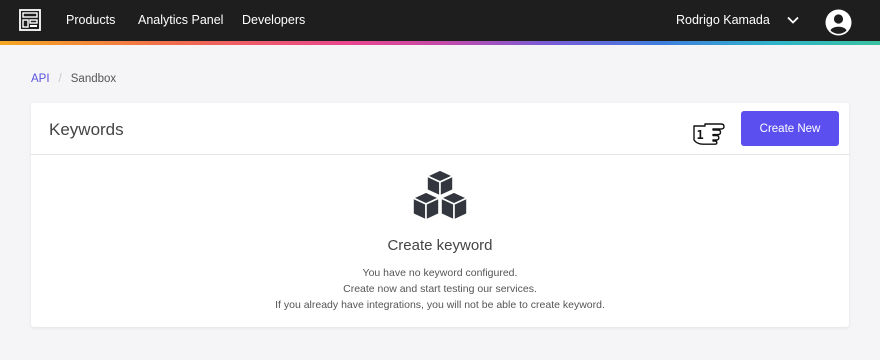 The height and width of the screenshot is (360, 880). What do you see at coordinates (790, 128) in the screenshot?
I see `create-new-button: Create New` at bounding box center [790, 128].